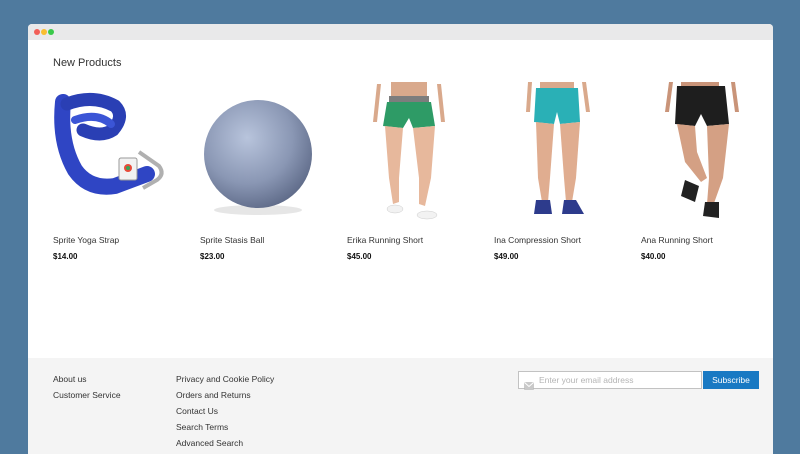  What do you see at coordinates (86, 240) in the screenshot?
I see `product-name: Sprite Yoga Strap` at bounding box center [86, 240].